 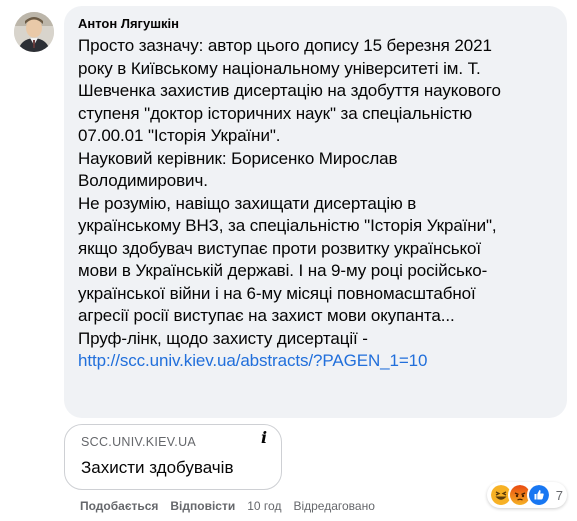 What do you see at coordinates (538, 495) in the screenshot?
I see `like-reaction-icon` at bounding box center [538, 495].